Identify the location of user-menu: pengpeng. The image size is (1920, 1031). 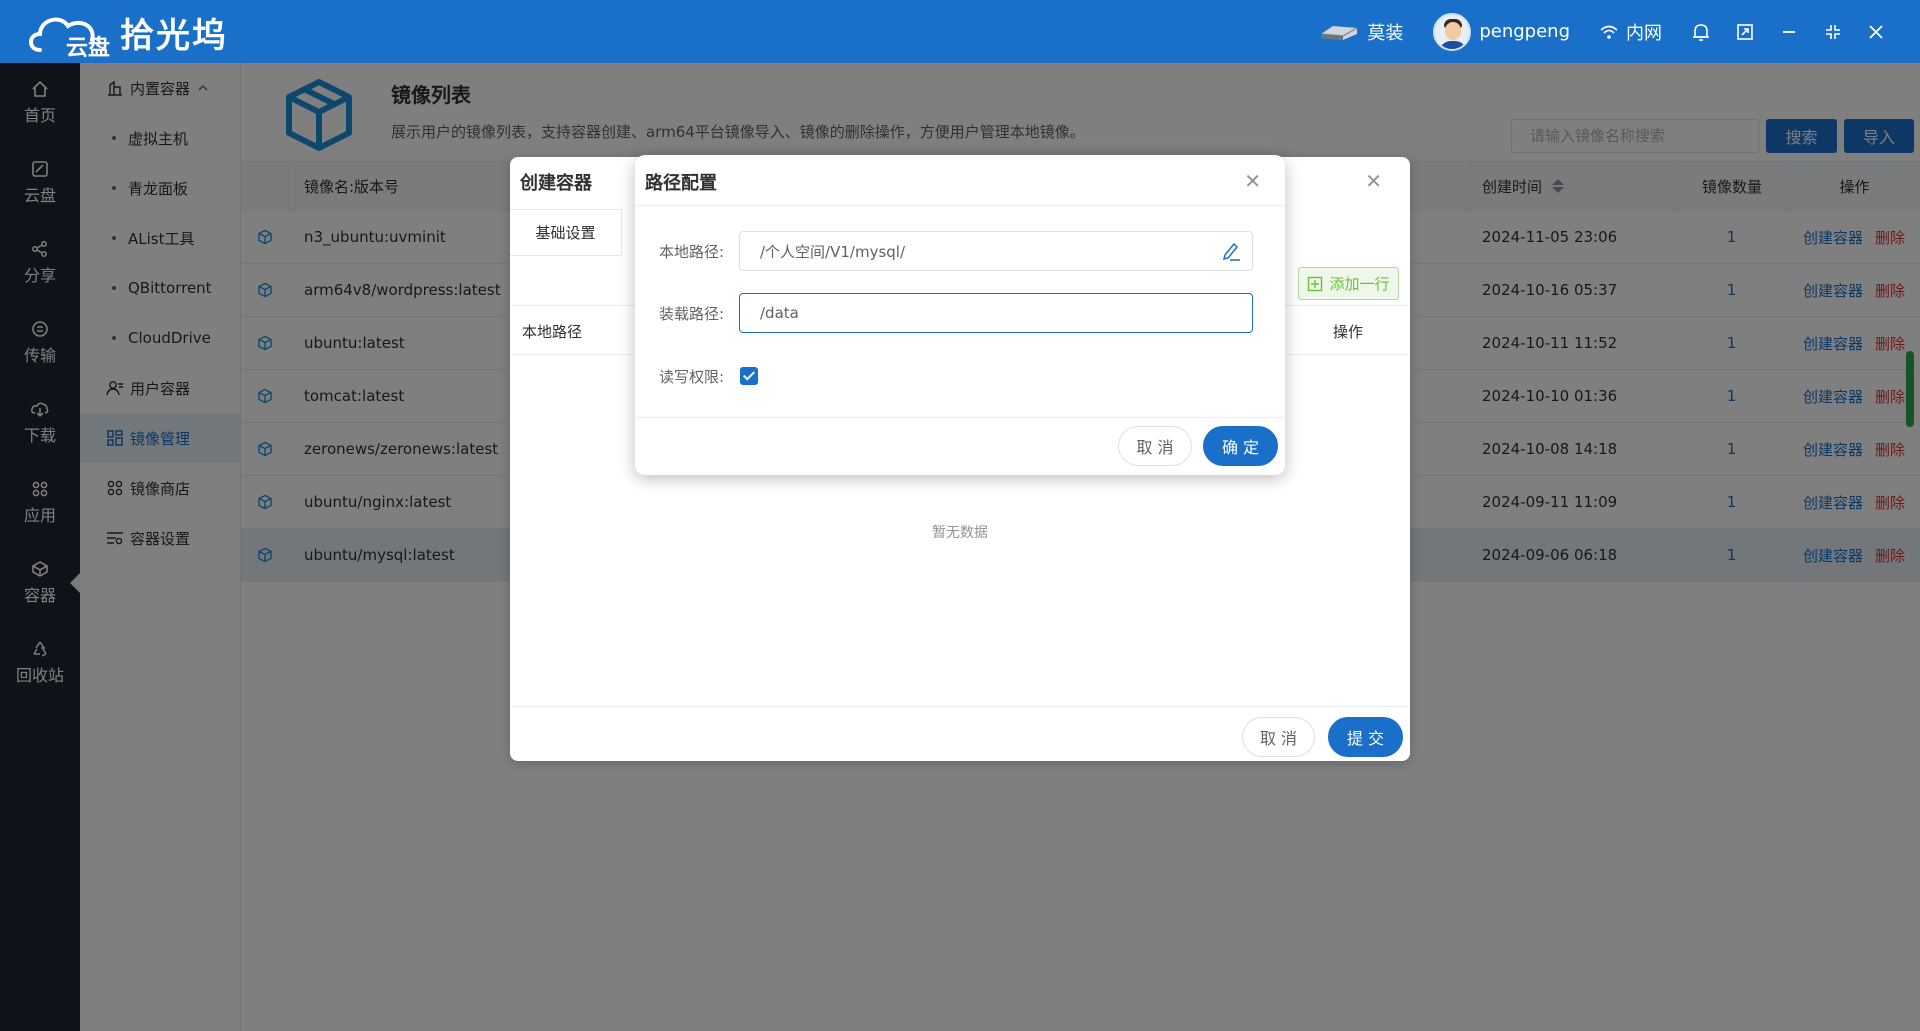
(1501, 31).